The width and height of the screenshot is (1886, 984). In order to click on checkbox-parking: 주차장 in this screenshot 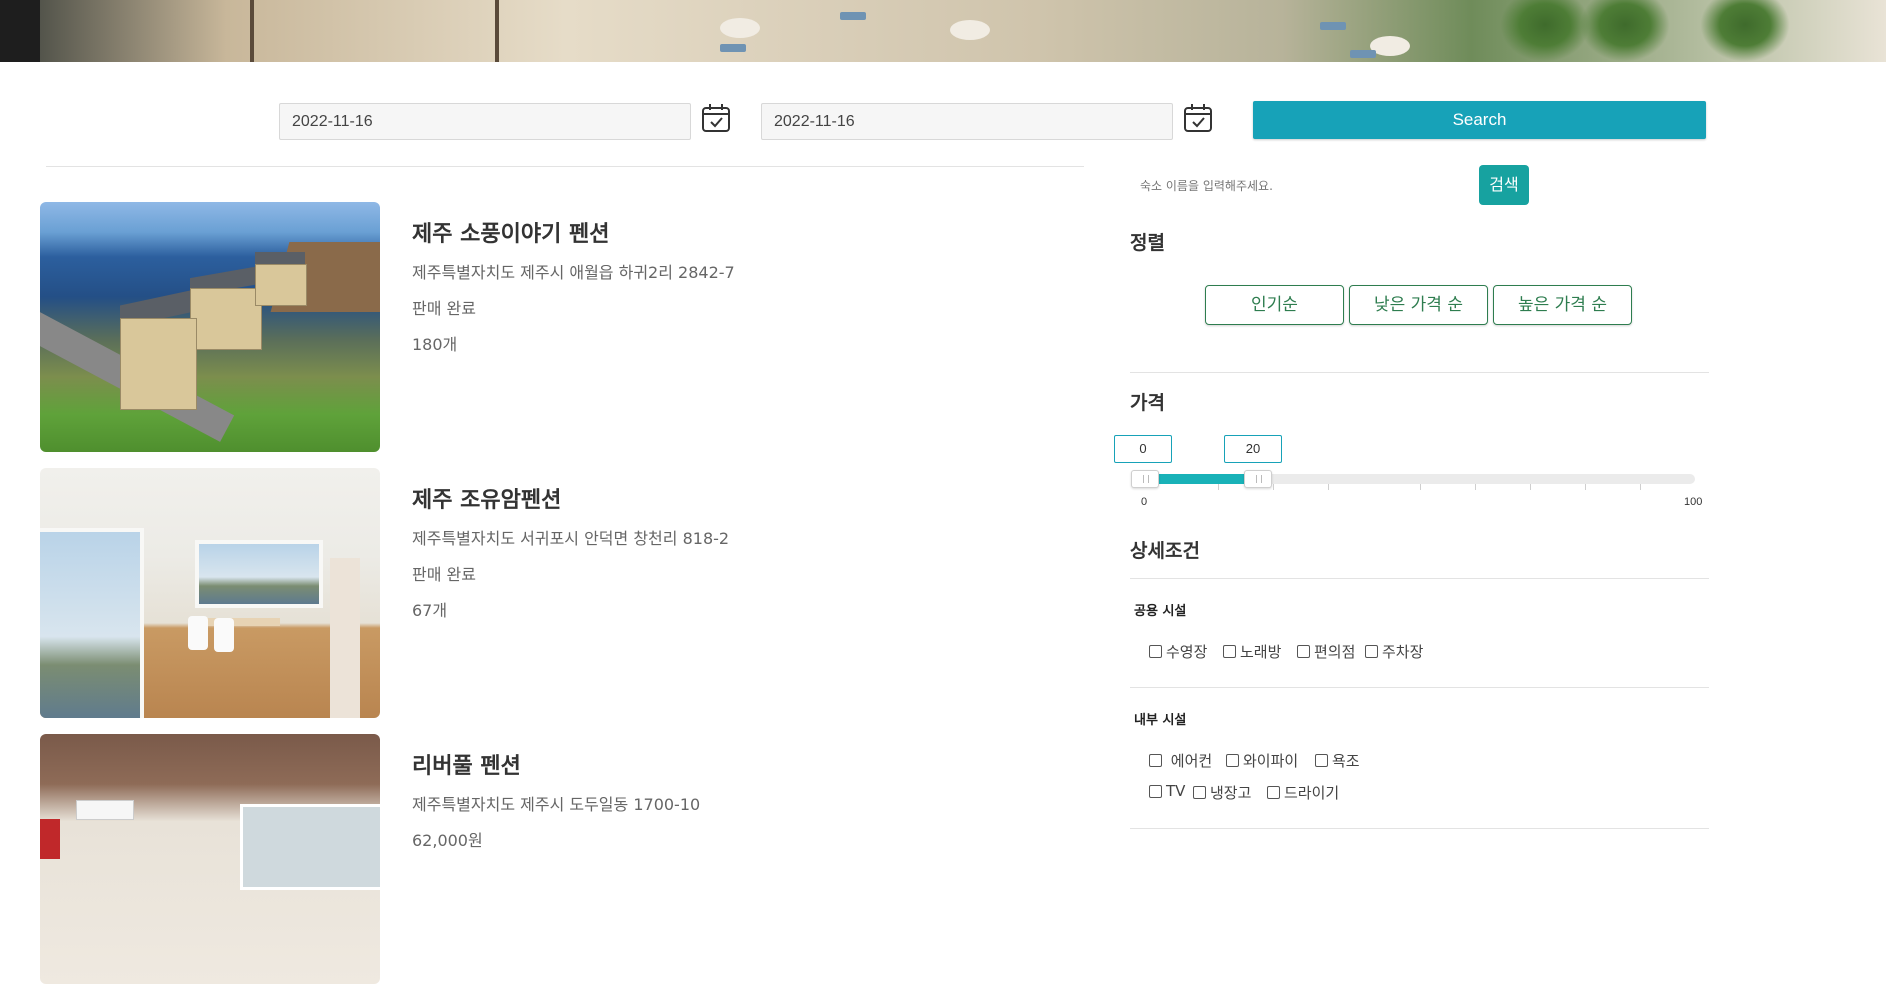, I will do `click(1394, 651)`.